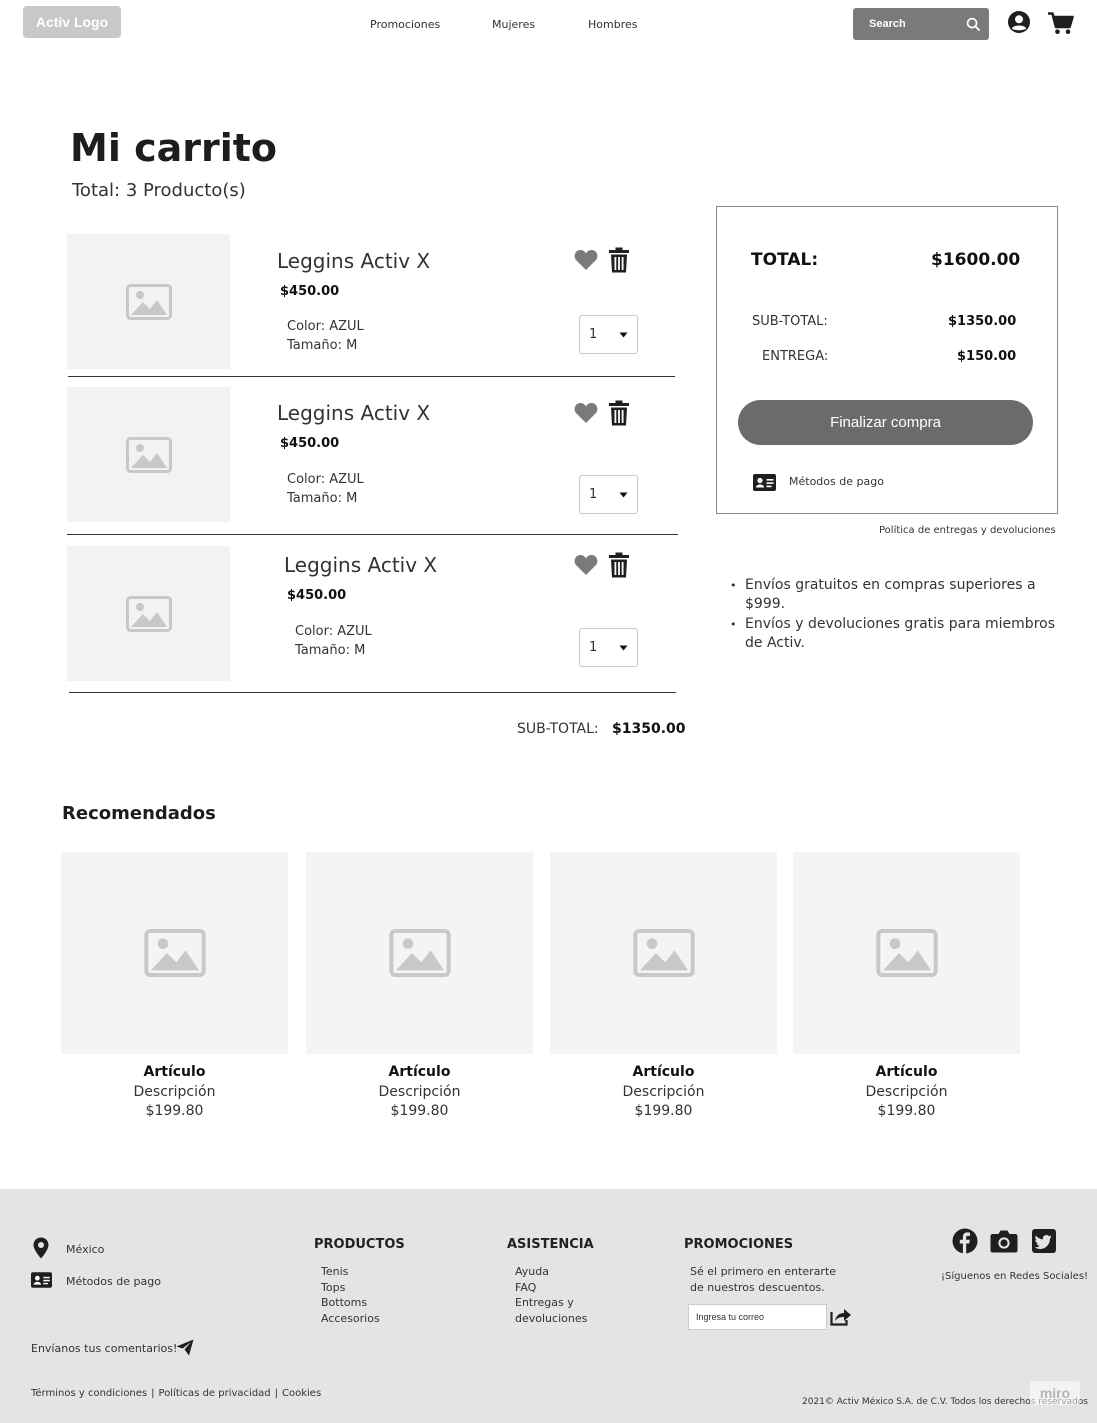 The height and width of the screenshot is (1423, 1097). What do you see at coordinates (301, 1393) in the screenshot?
I see `cookies-link: Cookies` at bounding box center [301, 1393].